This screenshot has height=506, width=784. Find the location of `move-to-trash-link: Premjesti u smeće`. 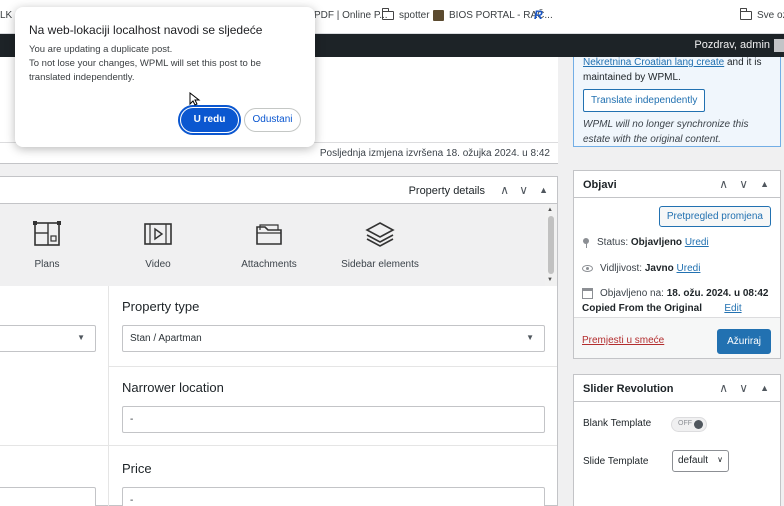

move-to-trash-link: Premjesti u smeće is located at coordinates (623, 340).